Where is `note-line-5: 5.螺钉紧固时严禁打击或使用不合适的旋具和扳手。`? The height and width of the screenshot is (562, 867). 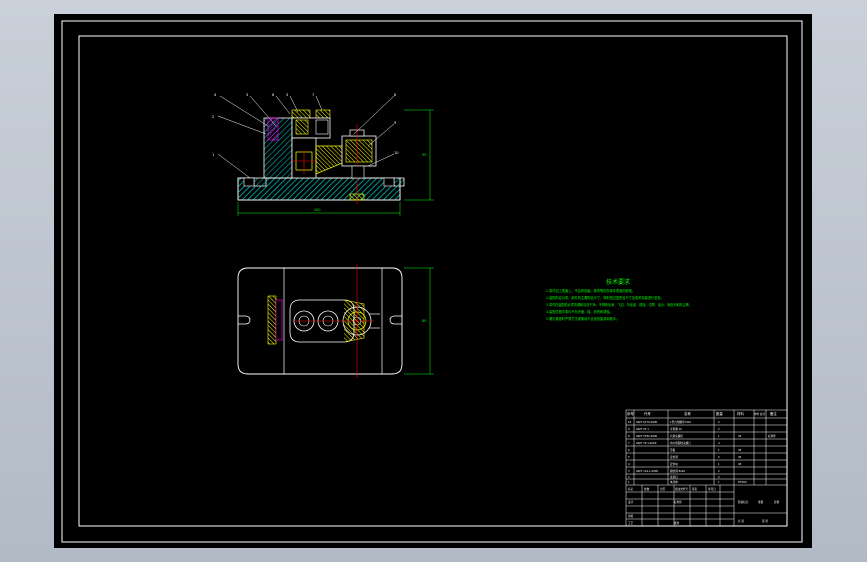 note-line-5: 5.螺钉紧固时严禁打击或使用不合适的旋具和扳手。 is located at coordinates (582, 318).